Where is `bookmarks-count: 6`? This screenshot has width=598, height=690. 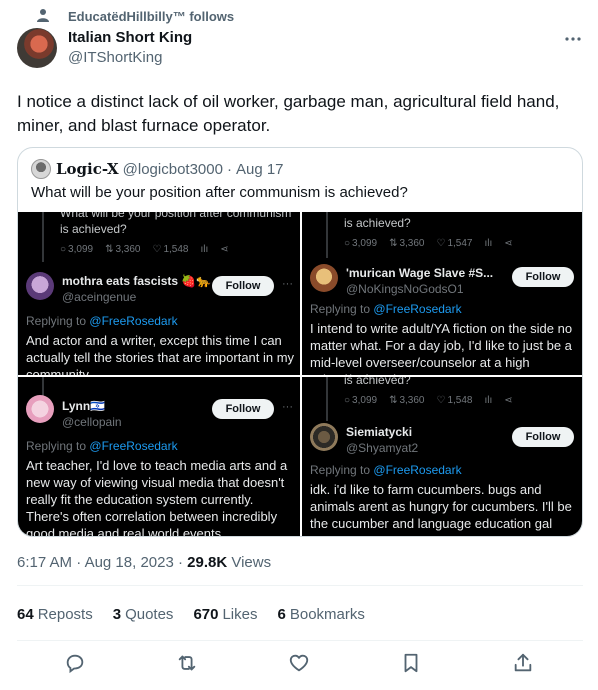
bookmarks-count: 6 is located at coordinates (281, 614).